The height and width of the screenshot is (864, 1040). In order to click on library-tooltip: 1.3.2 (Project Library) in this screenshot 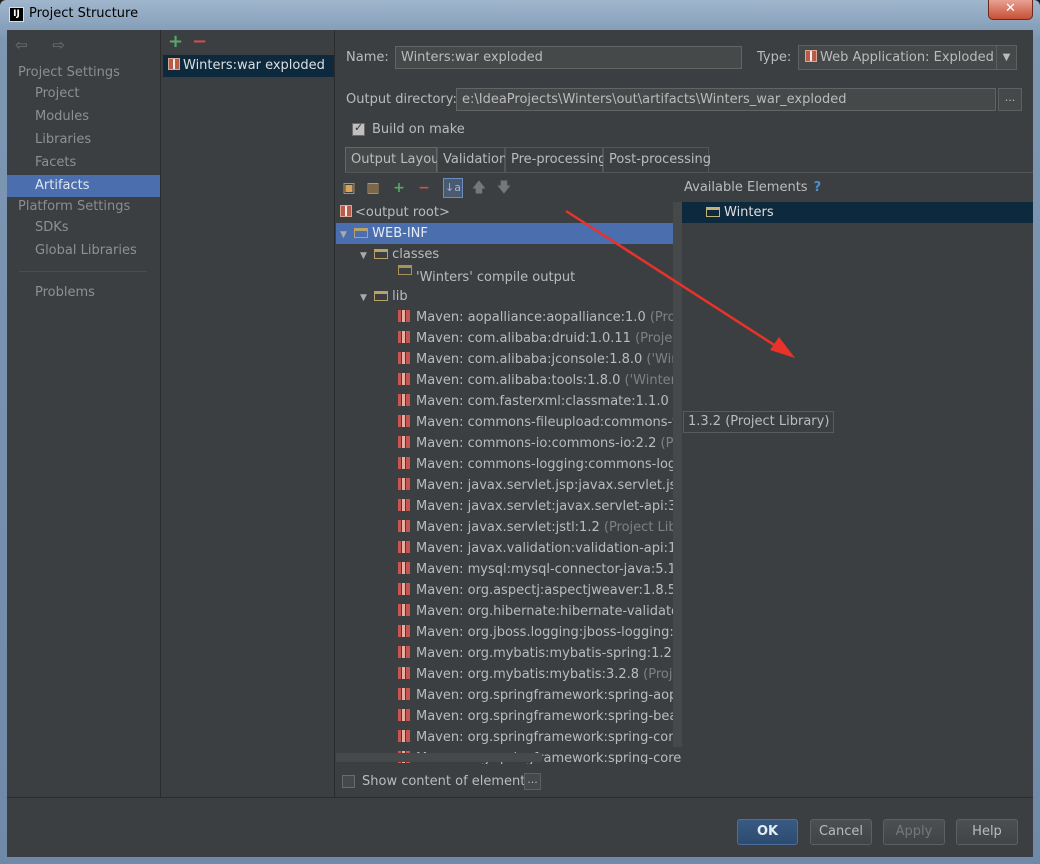, I will do `click(759, 422)`.